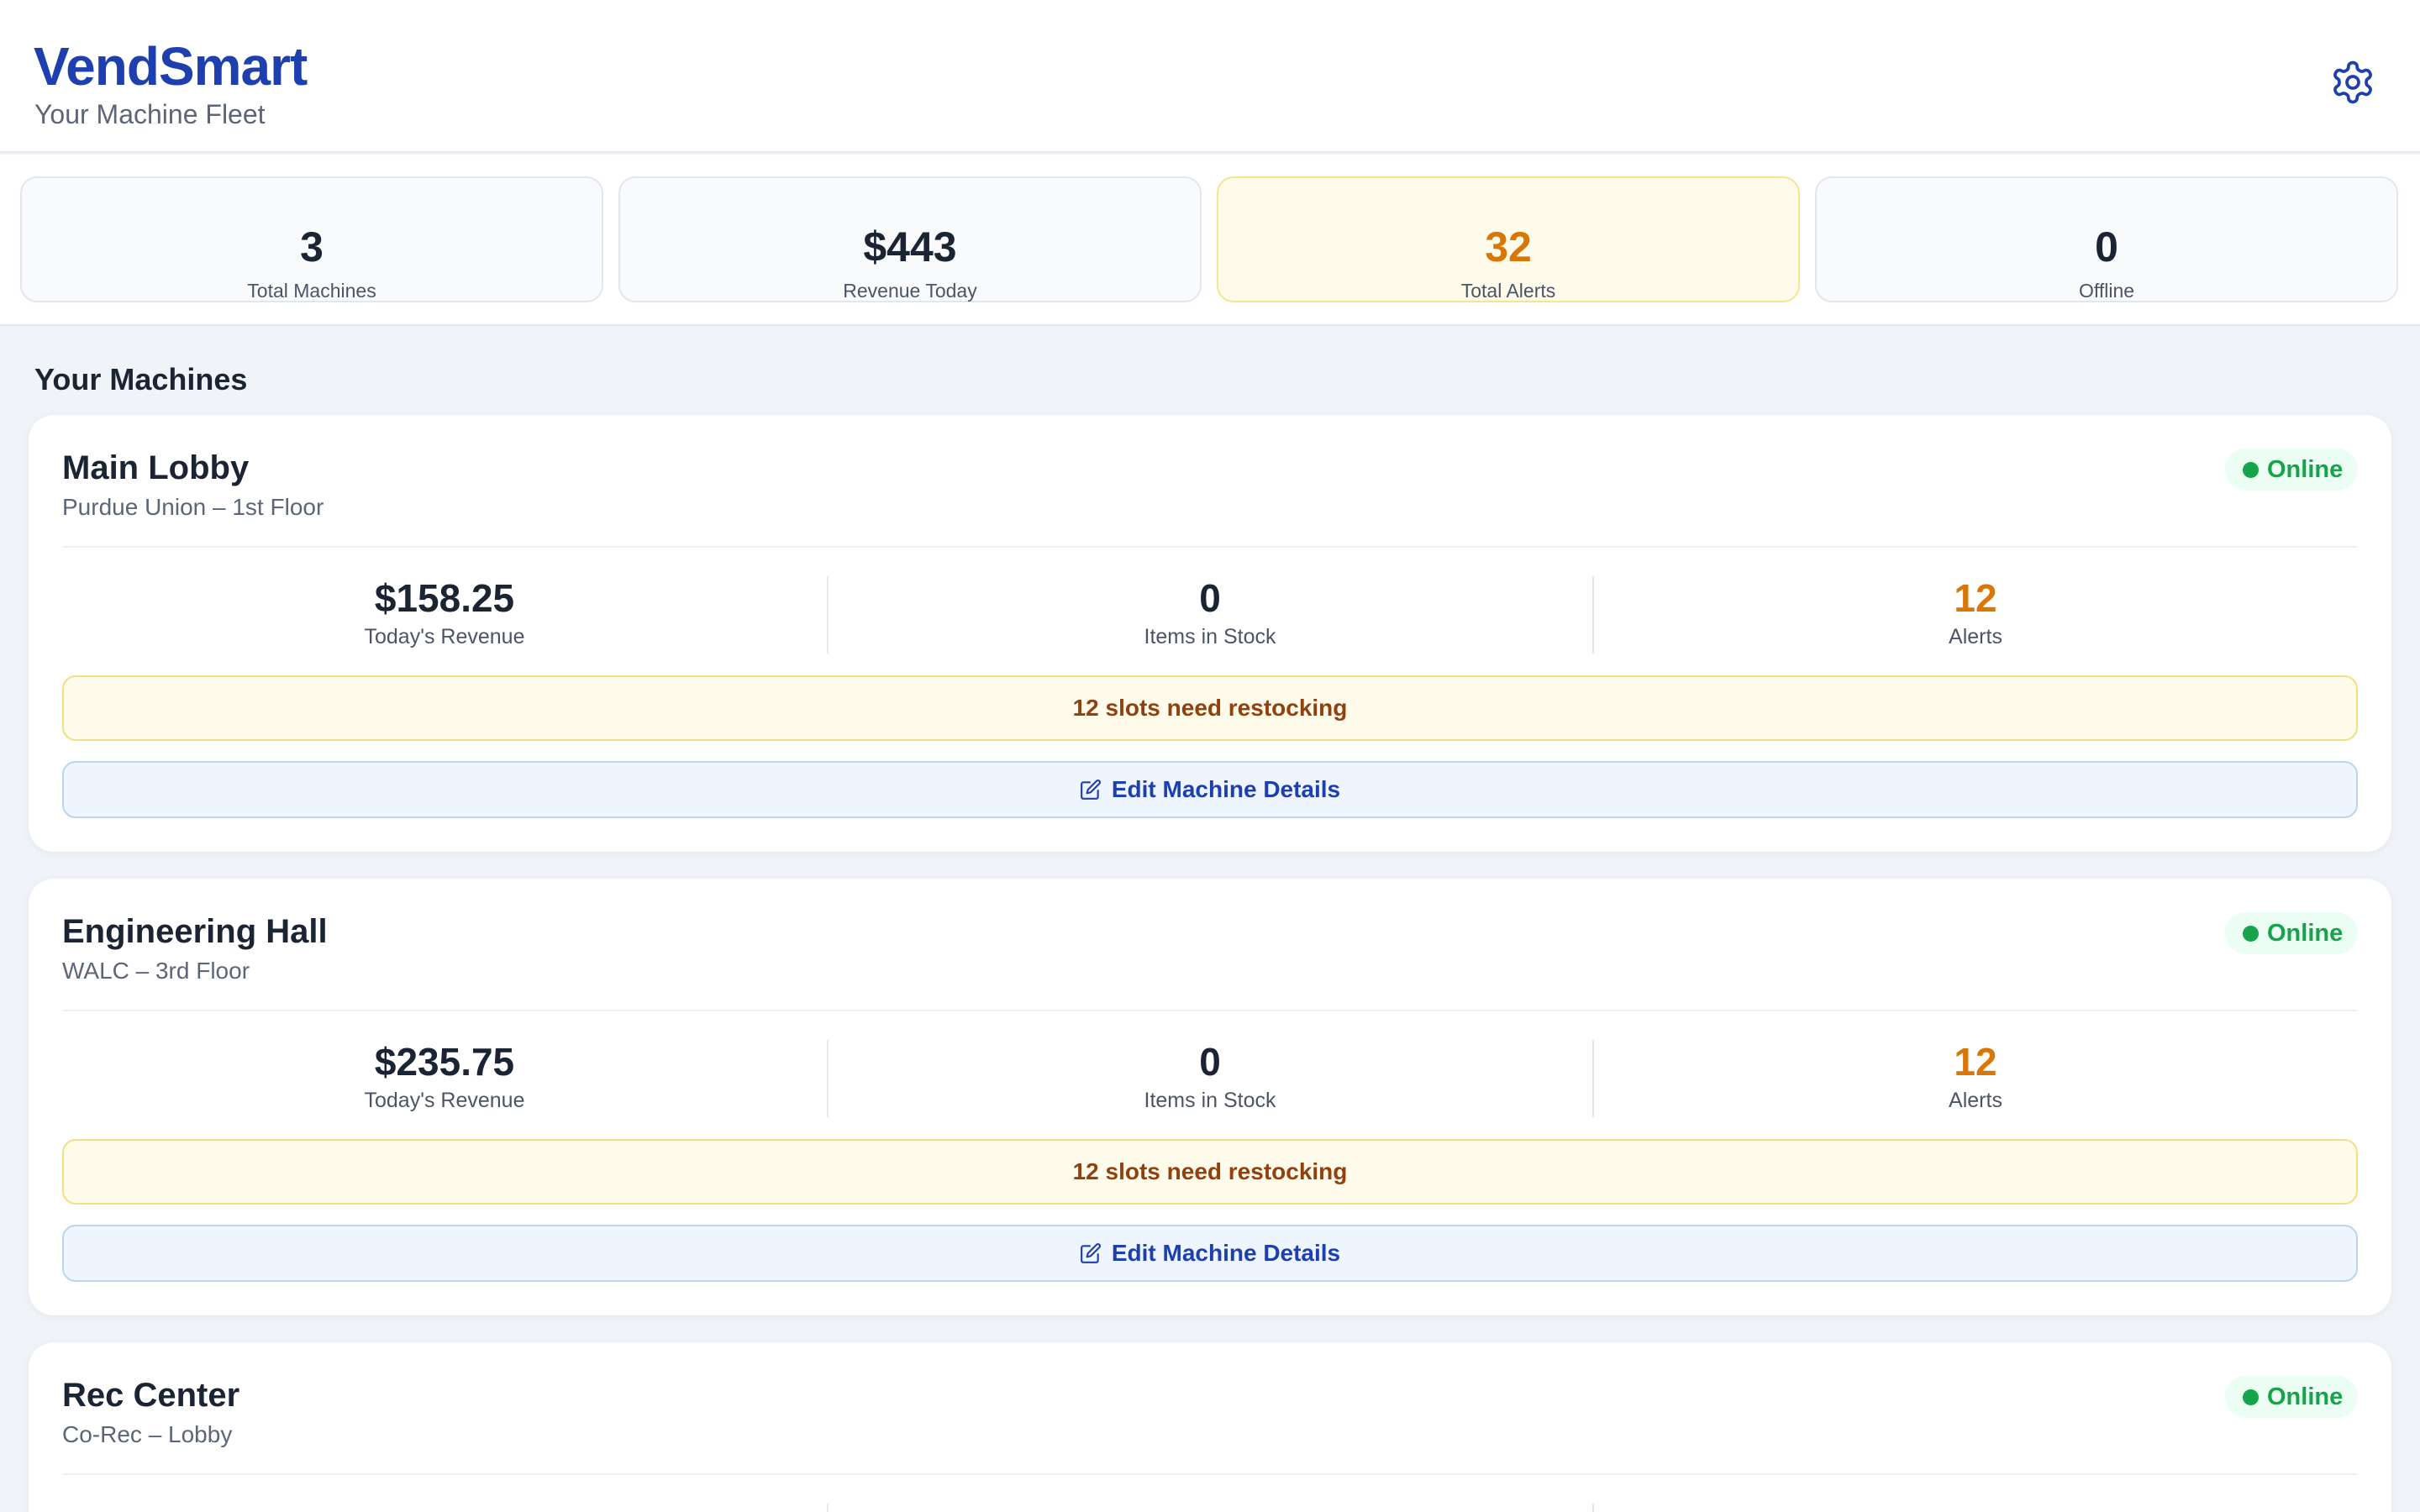 The image size is (2420, 1512). I want to click on stat-revenue-today: $443 Revenue Today, so click(910, 239).